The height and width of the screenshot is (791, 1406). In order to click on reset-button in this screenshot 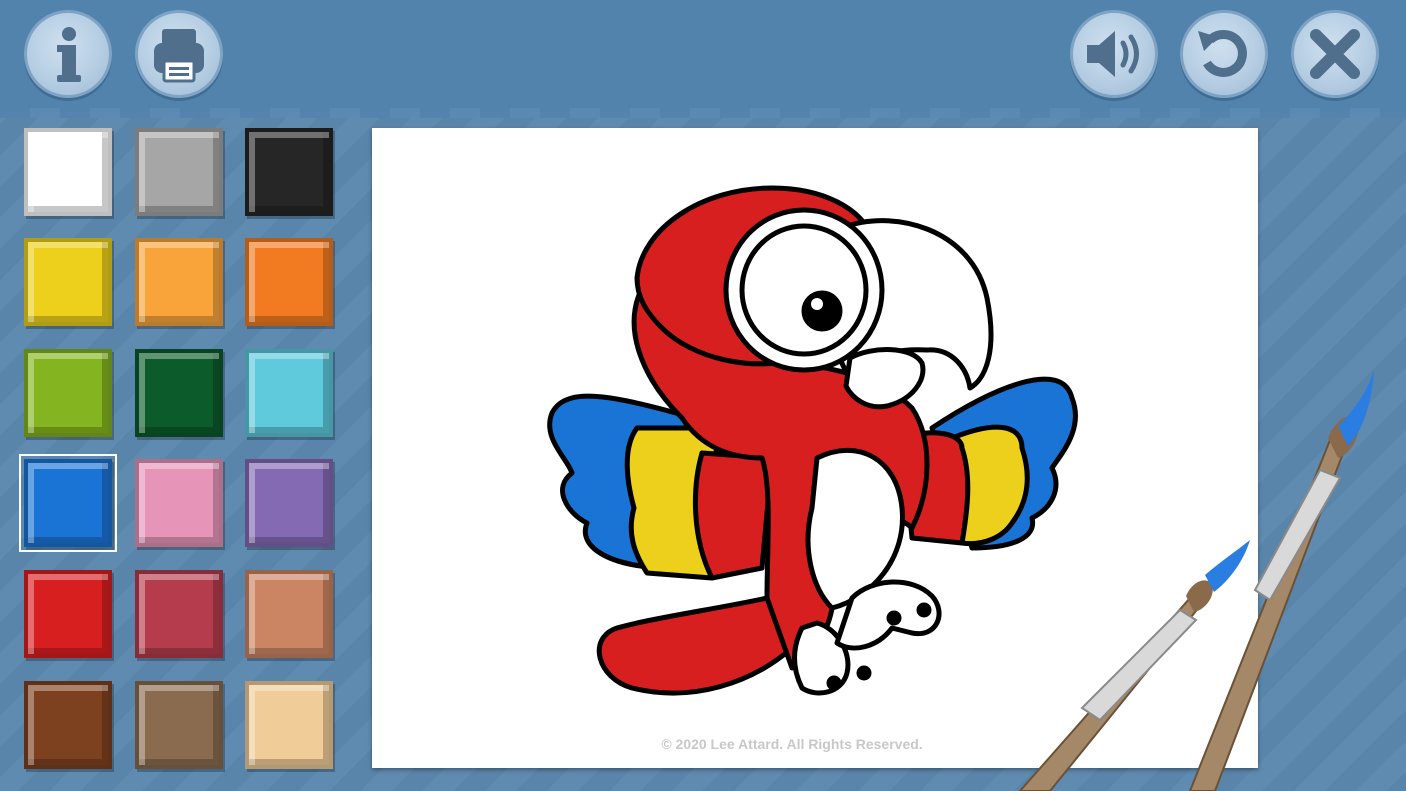, I will do `click(1224, 54)`.